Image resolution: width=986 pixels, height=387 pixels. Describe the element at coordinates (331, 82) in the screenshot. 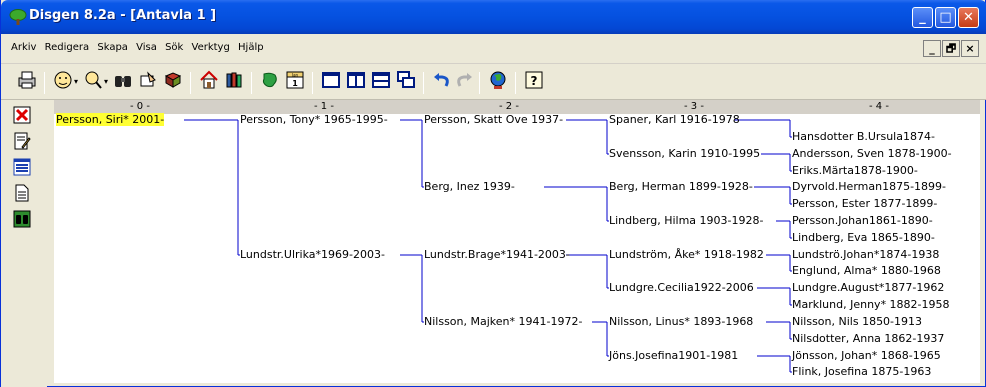

I see `single-pane-icon` at that location.